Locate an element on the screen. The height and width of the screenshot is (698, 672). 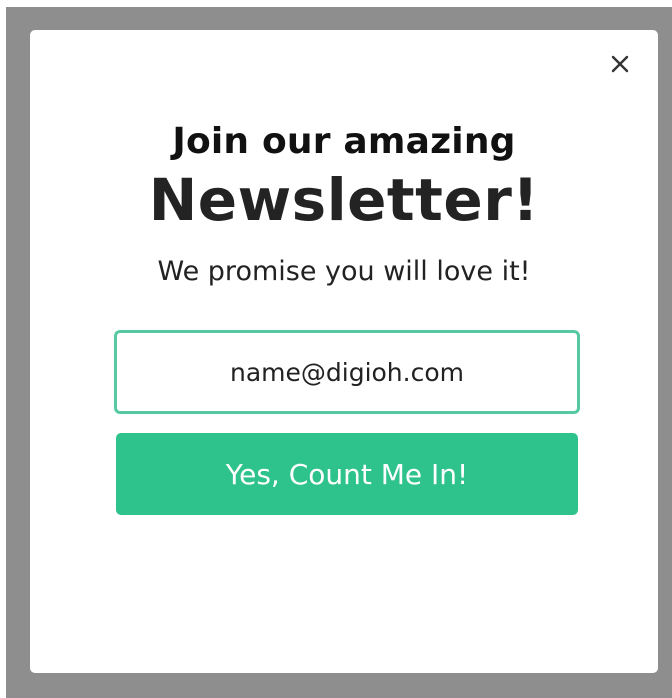
heading-small: Join our amazing is located at coordinates (344, 141).